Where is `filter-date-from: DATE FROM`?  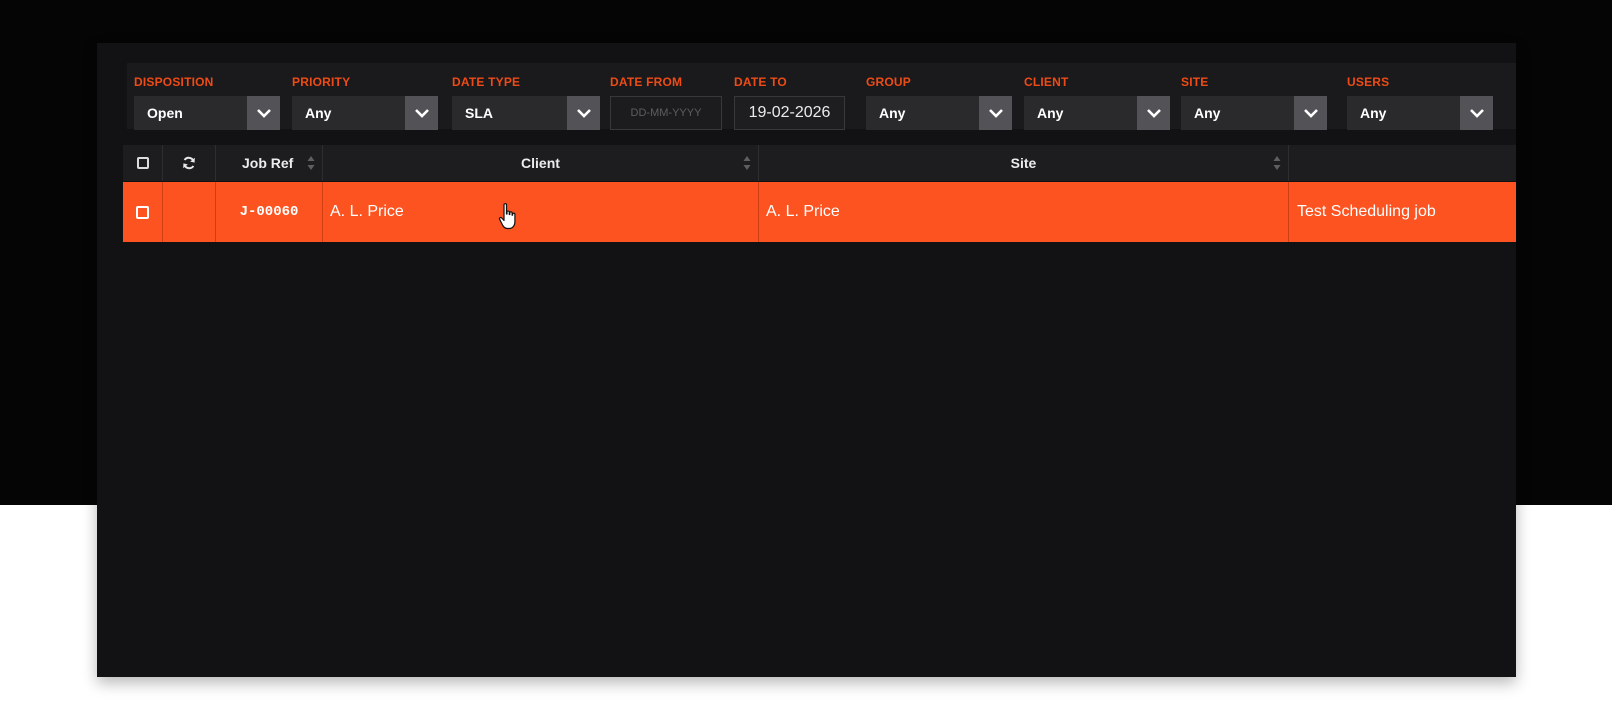 filter-date-from: DATE FROM is located at coordinates (665, 96).